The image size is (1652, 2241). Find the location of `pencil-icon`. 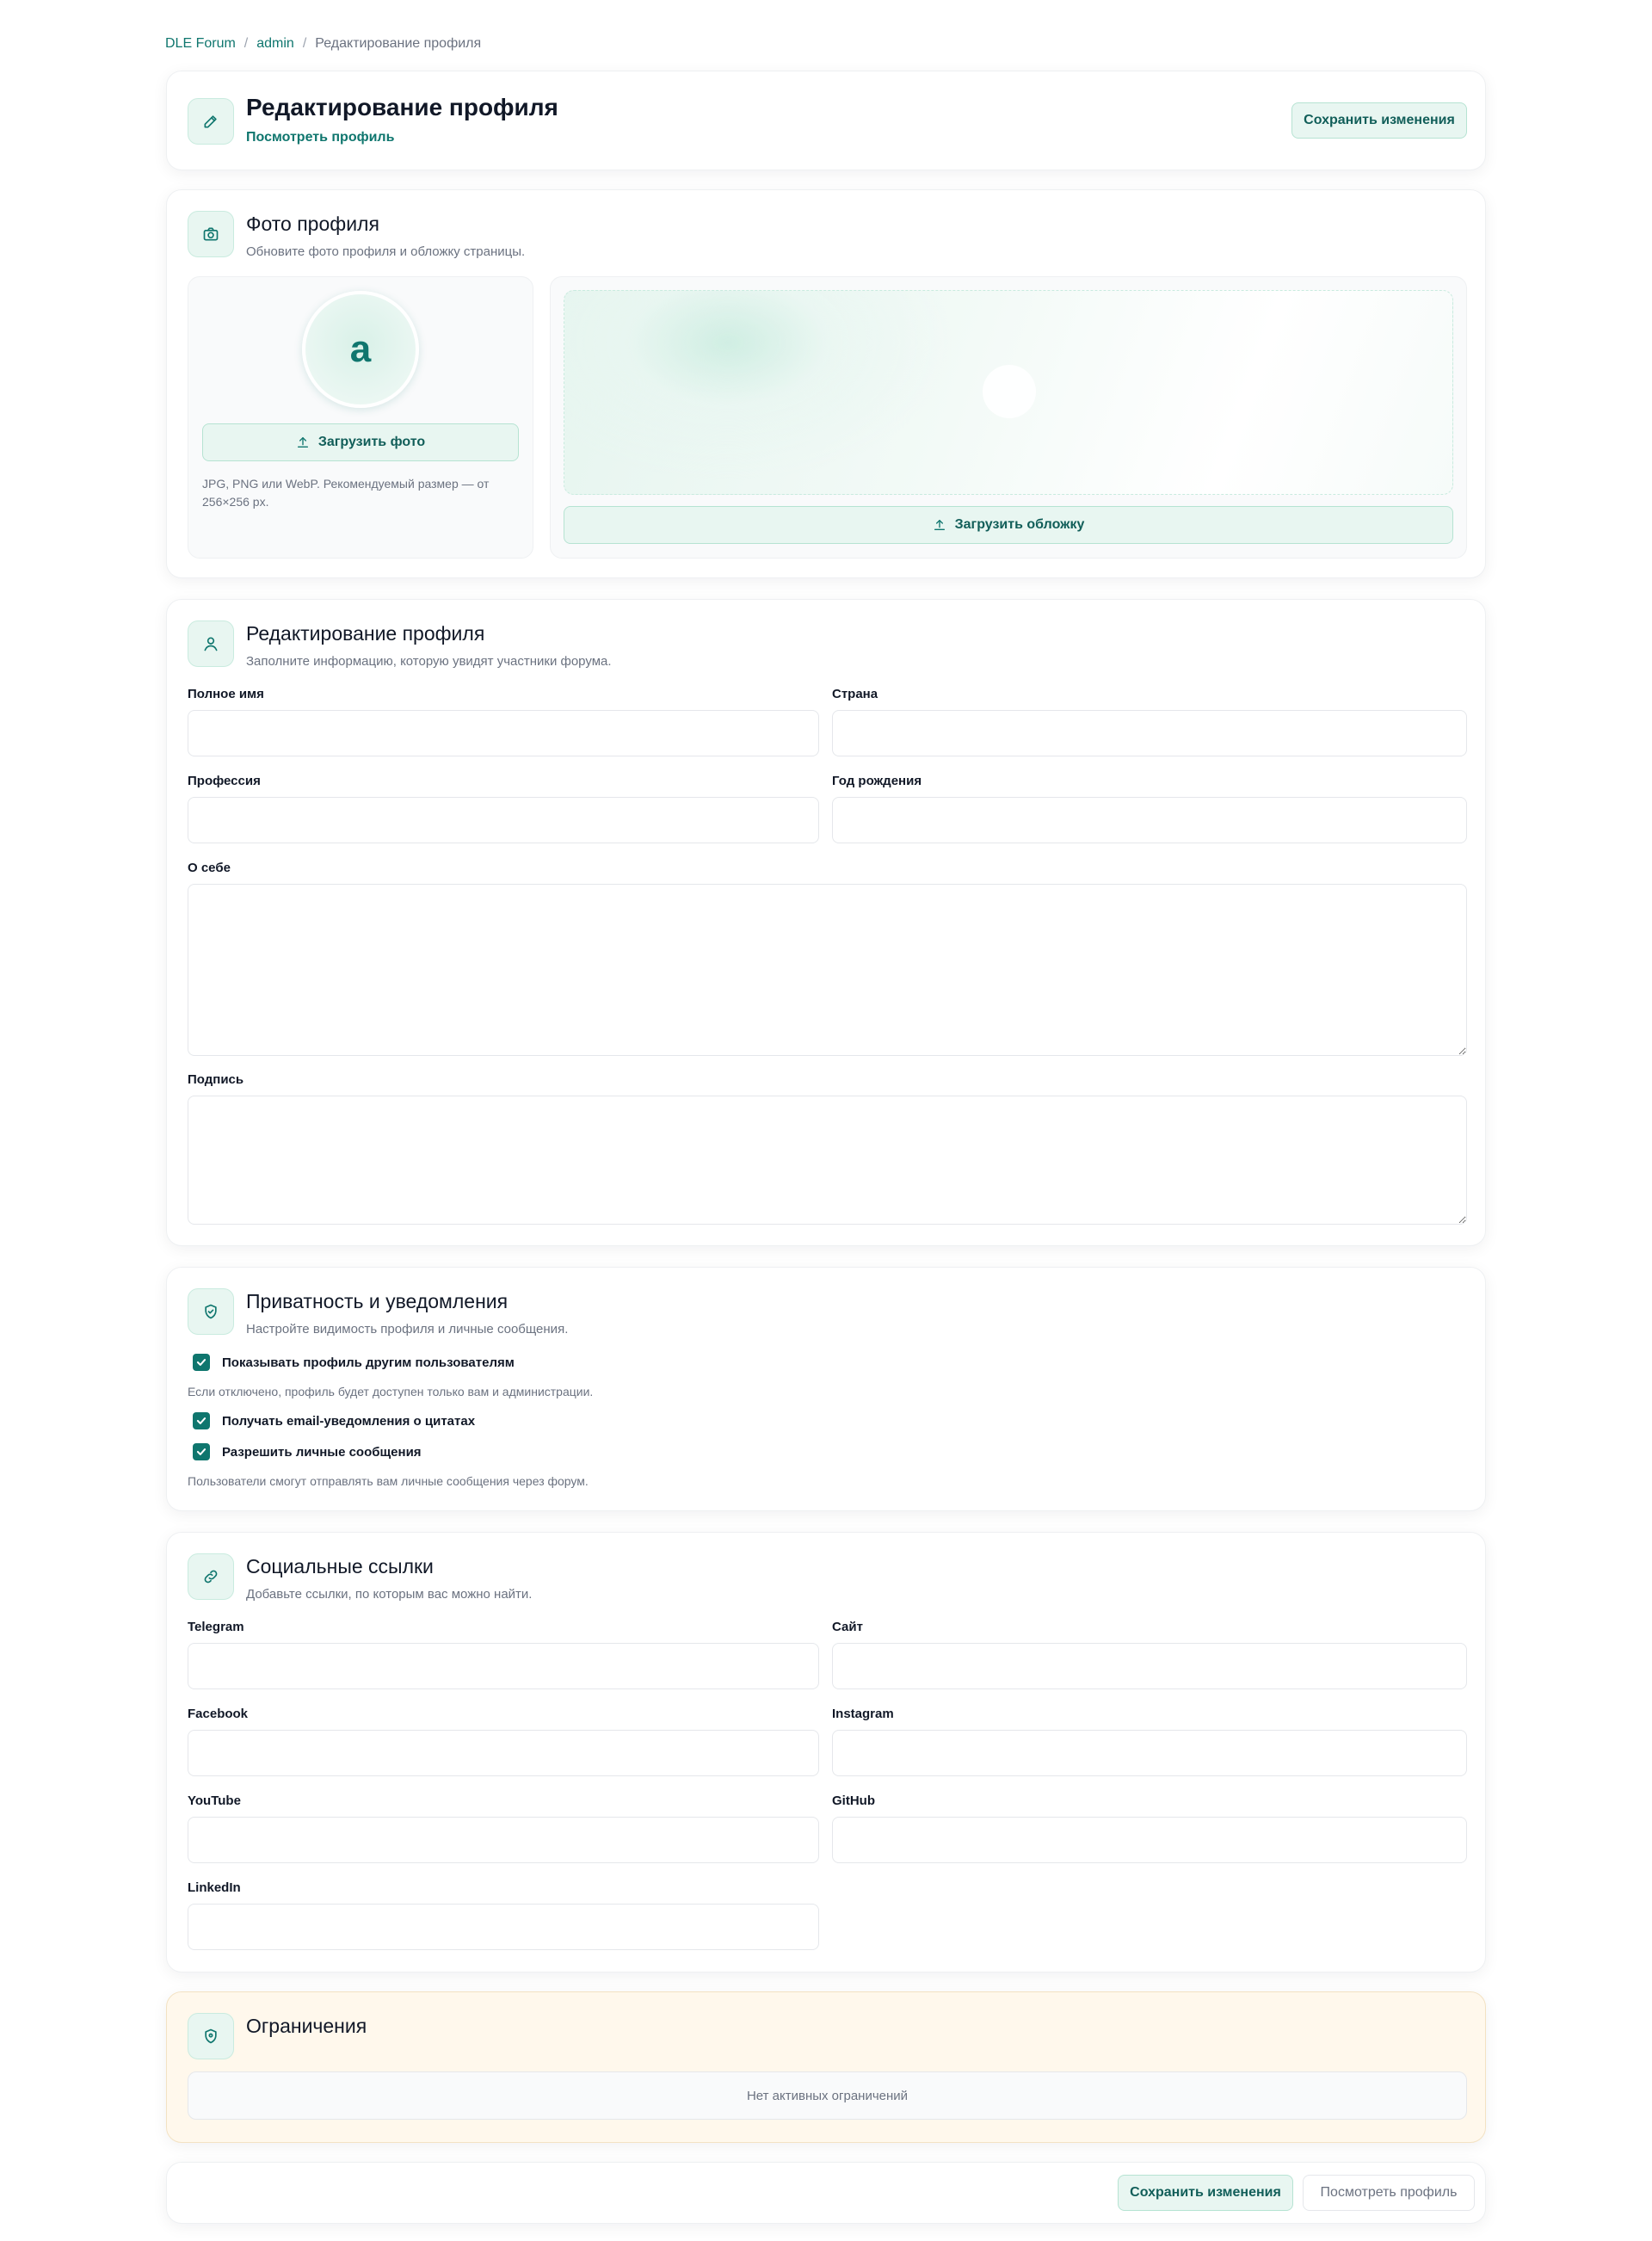

pencil-icon is located at coordinates (211, 121).